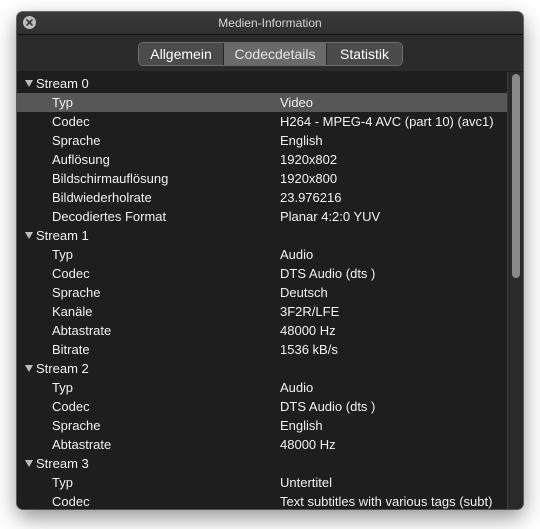  I want to click on stream-name: Stream 1, so click(62, 235).